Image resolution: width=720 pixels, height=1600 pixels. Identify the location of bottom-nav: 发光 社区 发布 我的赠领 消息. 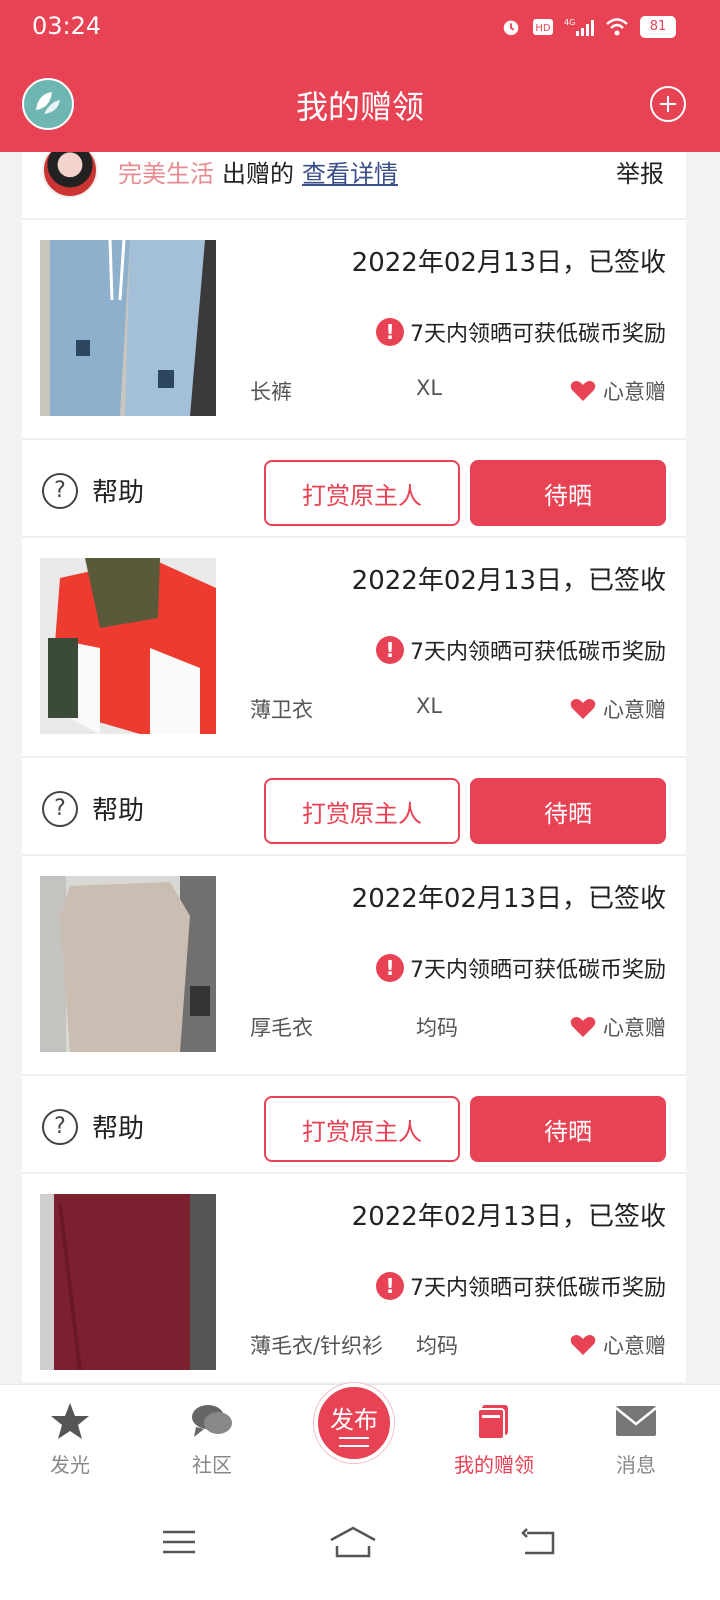
(360, 1437).